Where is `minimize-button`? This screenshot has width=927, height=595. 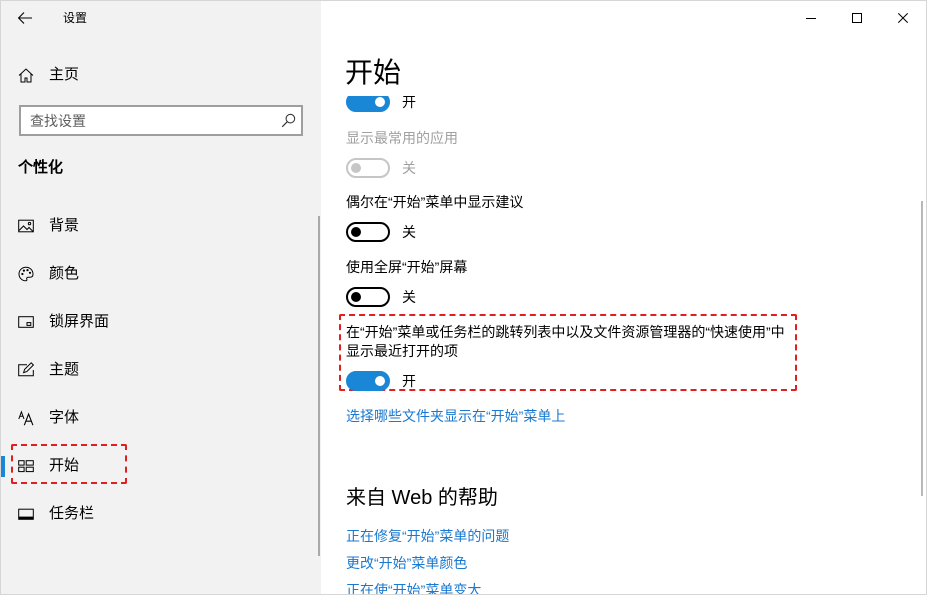 minimize-button is located at coordinates (811, 18).